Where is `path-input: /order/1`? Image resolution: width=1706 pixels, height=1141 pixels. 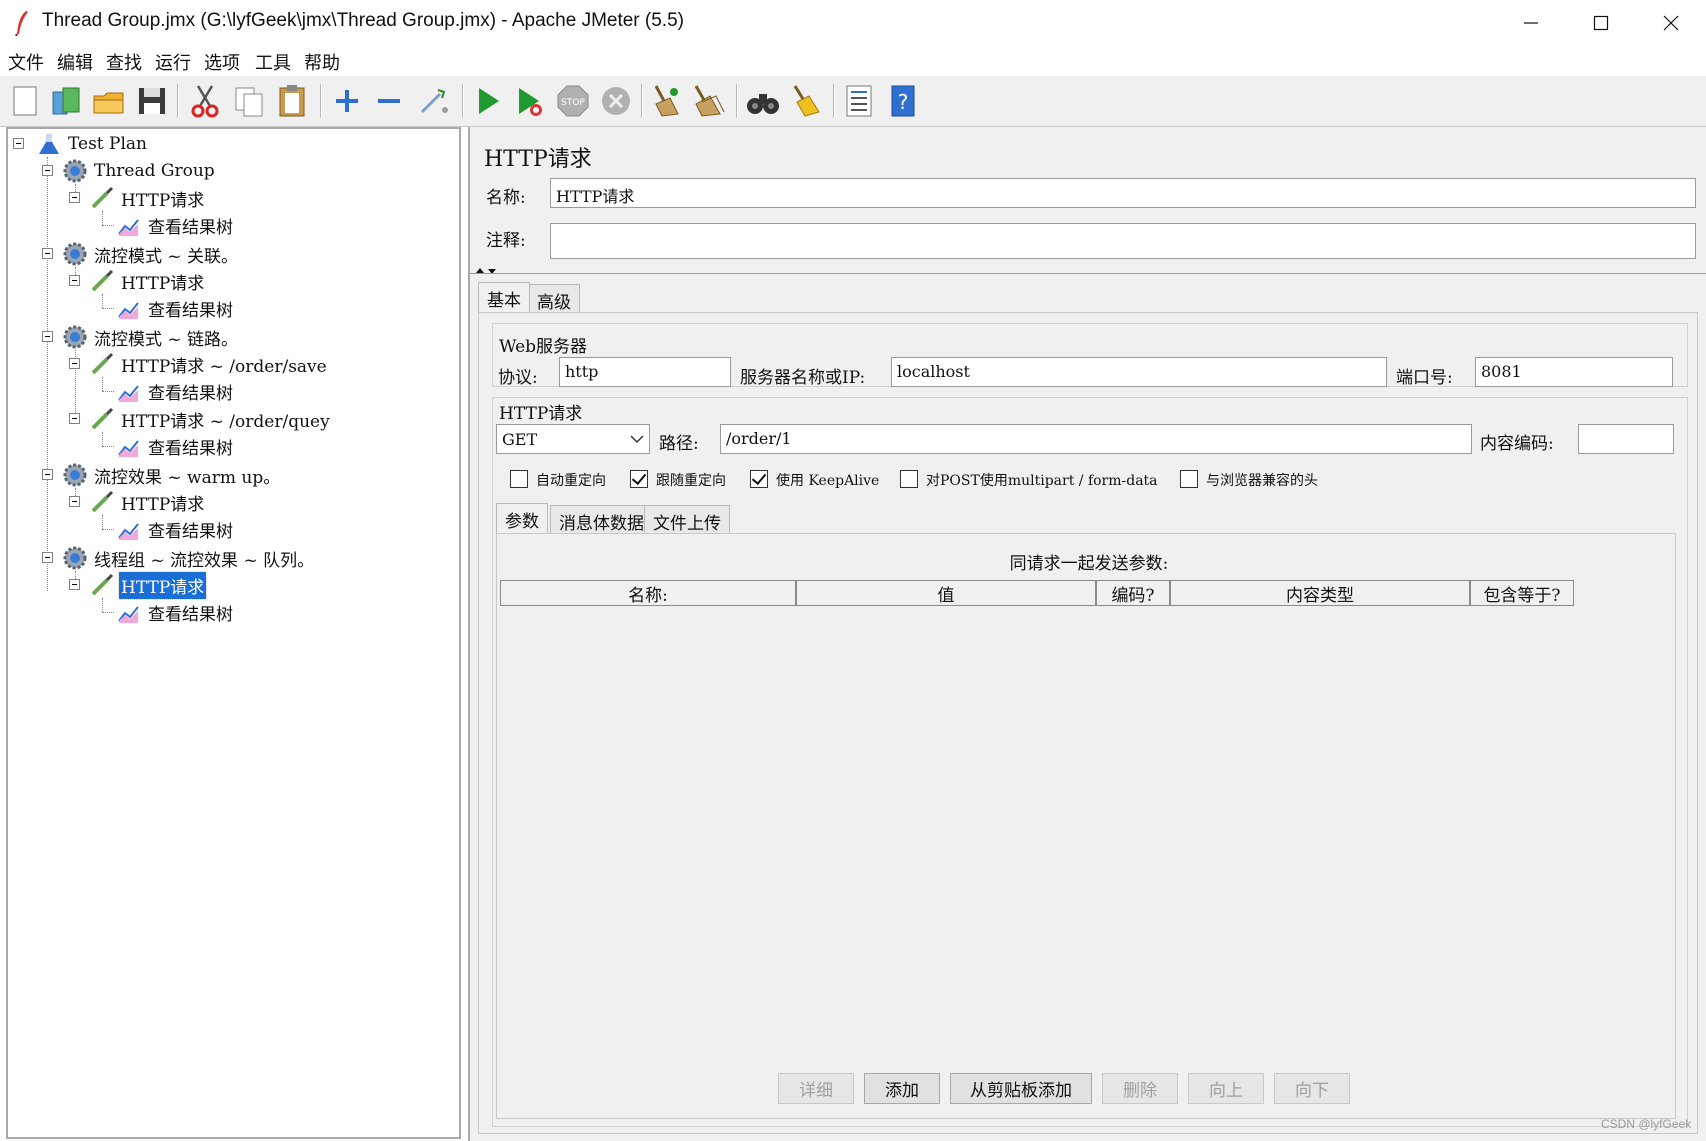 path-input: /order/1 is located at coordinates (1096, 439).